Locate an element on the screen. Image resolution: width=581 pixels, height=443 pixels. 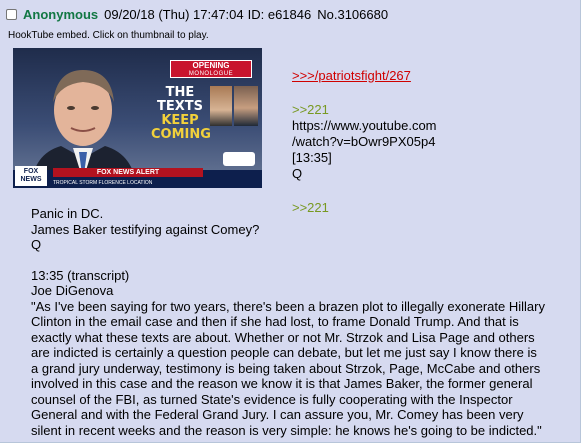
speaker-name: Joe DiGenova is located at coordinates (72, 290).